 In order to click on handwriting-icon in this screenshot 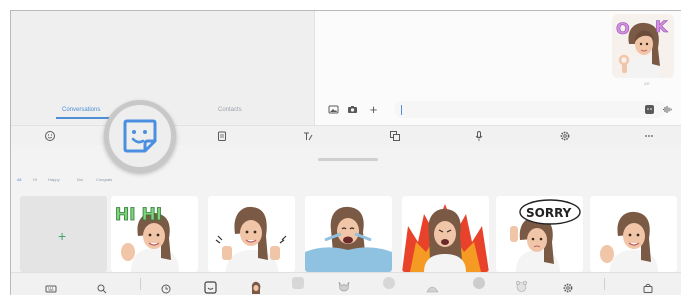, I will do `click(308, 136)`.